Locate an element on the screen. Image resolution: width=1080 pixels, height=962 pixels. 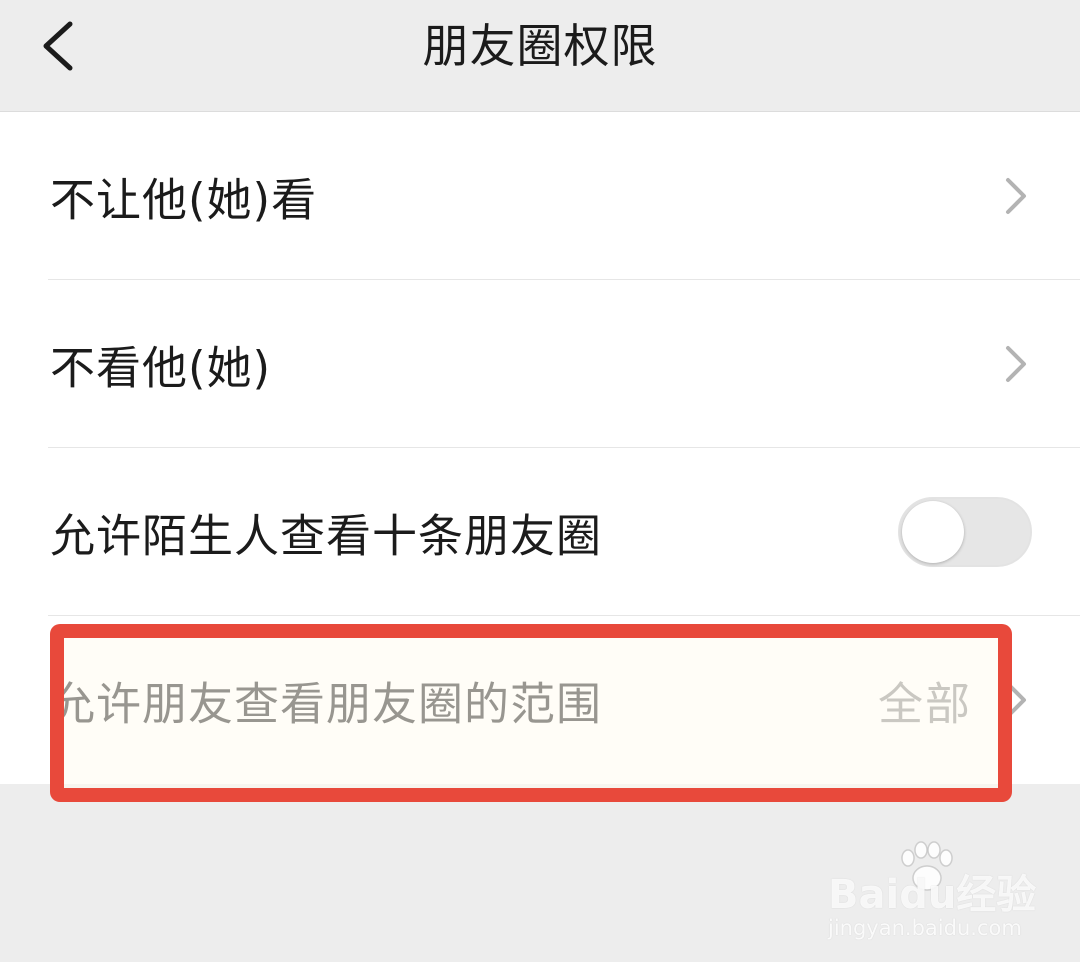
watermark-url: jingyan.baidu.com is located at coordinates (925, 928).